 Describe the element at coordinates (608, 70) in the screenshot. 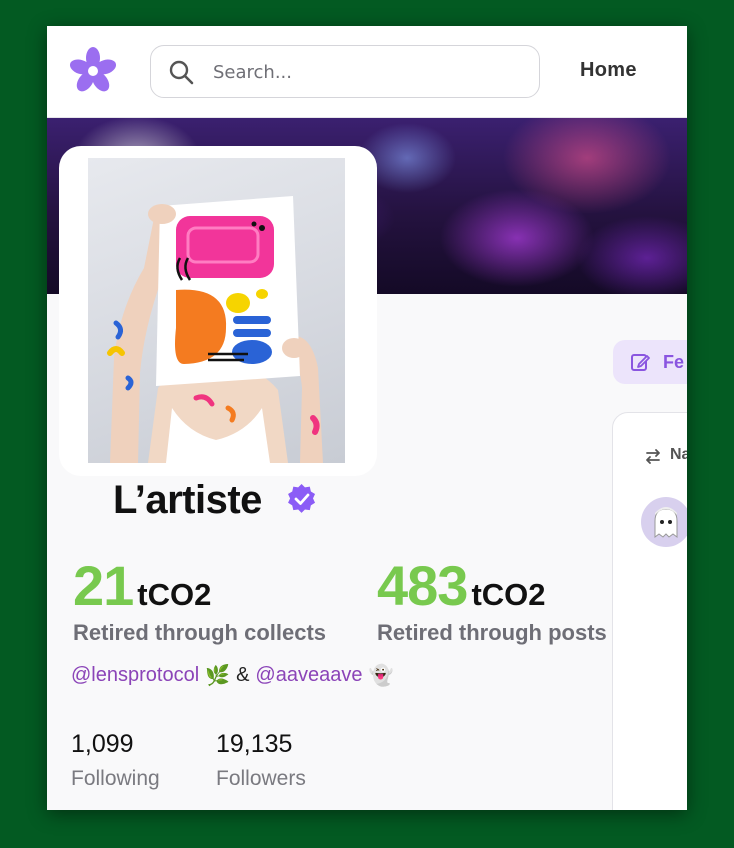

I see `nav-home-link: Home` at that location.